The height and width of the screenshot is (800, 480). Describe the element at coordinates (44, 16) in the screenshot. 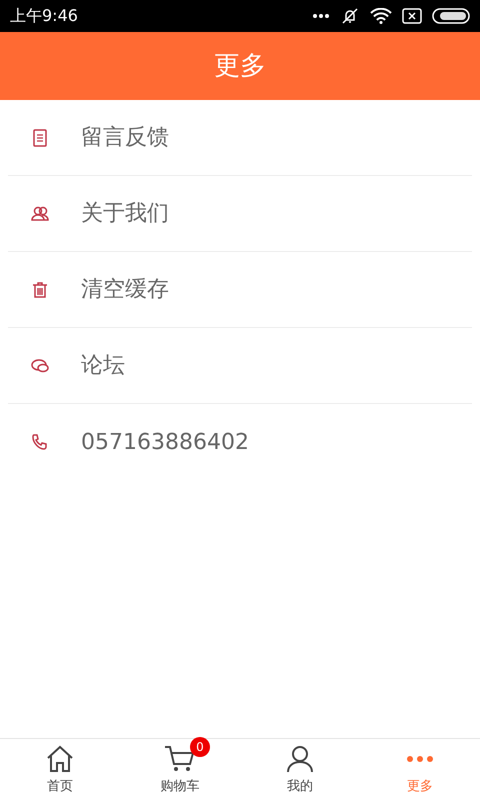

I see `status-time: 上午9:46` at that location.